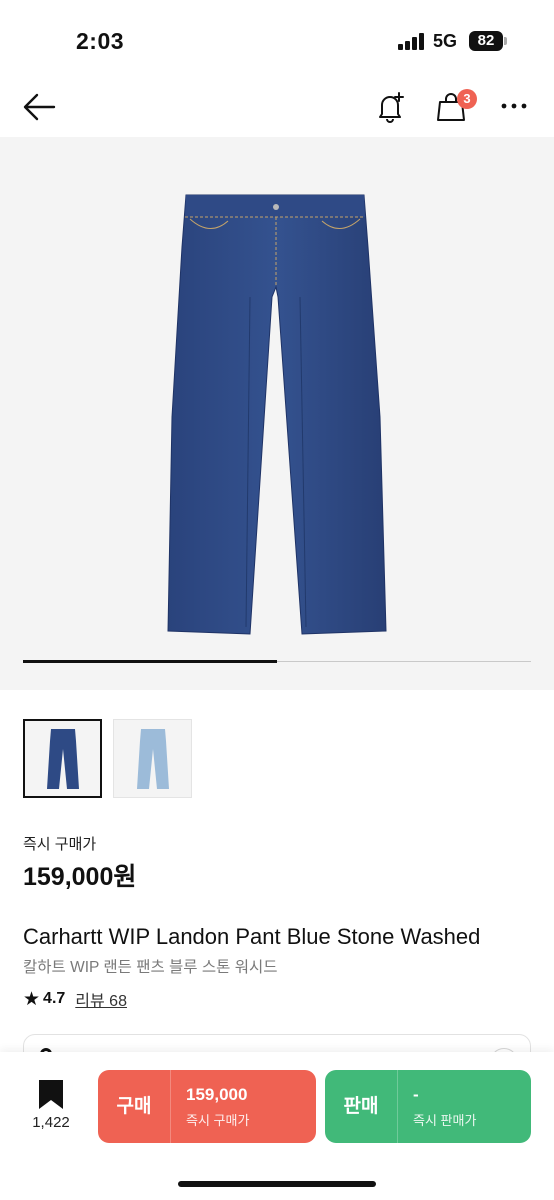 This screenshot has width=554, height=1200. Describe the element at coordinates (445, 41) in the screenshot. I see `network-label: 5G` at that location.